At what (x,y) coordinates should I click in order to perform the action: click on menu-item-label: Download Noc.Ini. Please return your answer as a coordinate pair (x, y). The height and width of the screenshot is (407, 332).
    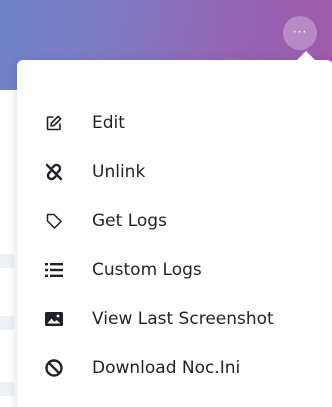
    Looking at the image, I should click on (166, 367).